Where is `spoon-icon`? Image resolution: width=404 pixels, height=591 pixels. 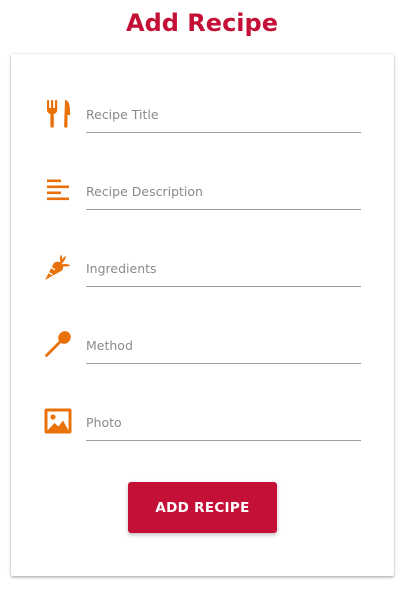 spoon-icon is located at coordinates (58, 344).